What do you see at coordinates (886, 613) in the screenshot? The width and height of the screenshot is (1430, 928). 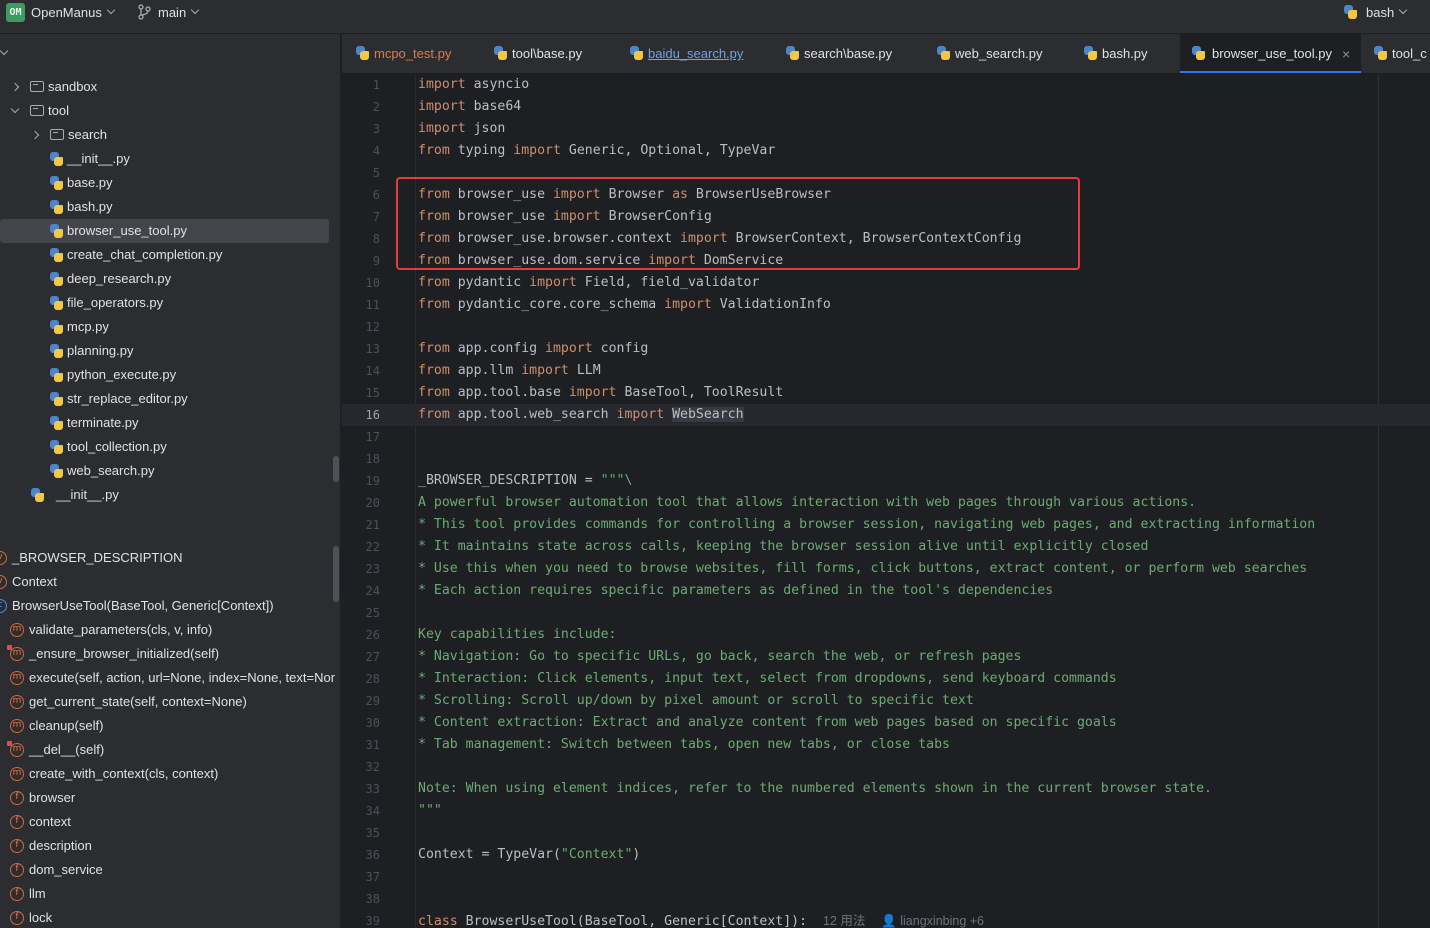 I see `code-line: 25` at bounding box center [886, 613].